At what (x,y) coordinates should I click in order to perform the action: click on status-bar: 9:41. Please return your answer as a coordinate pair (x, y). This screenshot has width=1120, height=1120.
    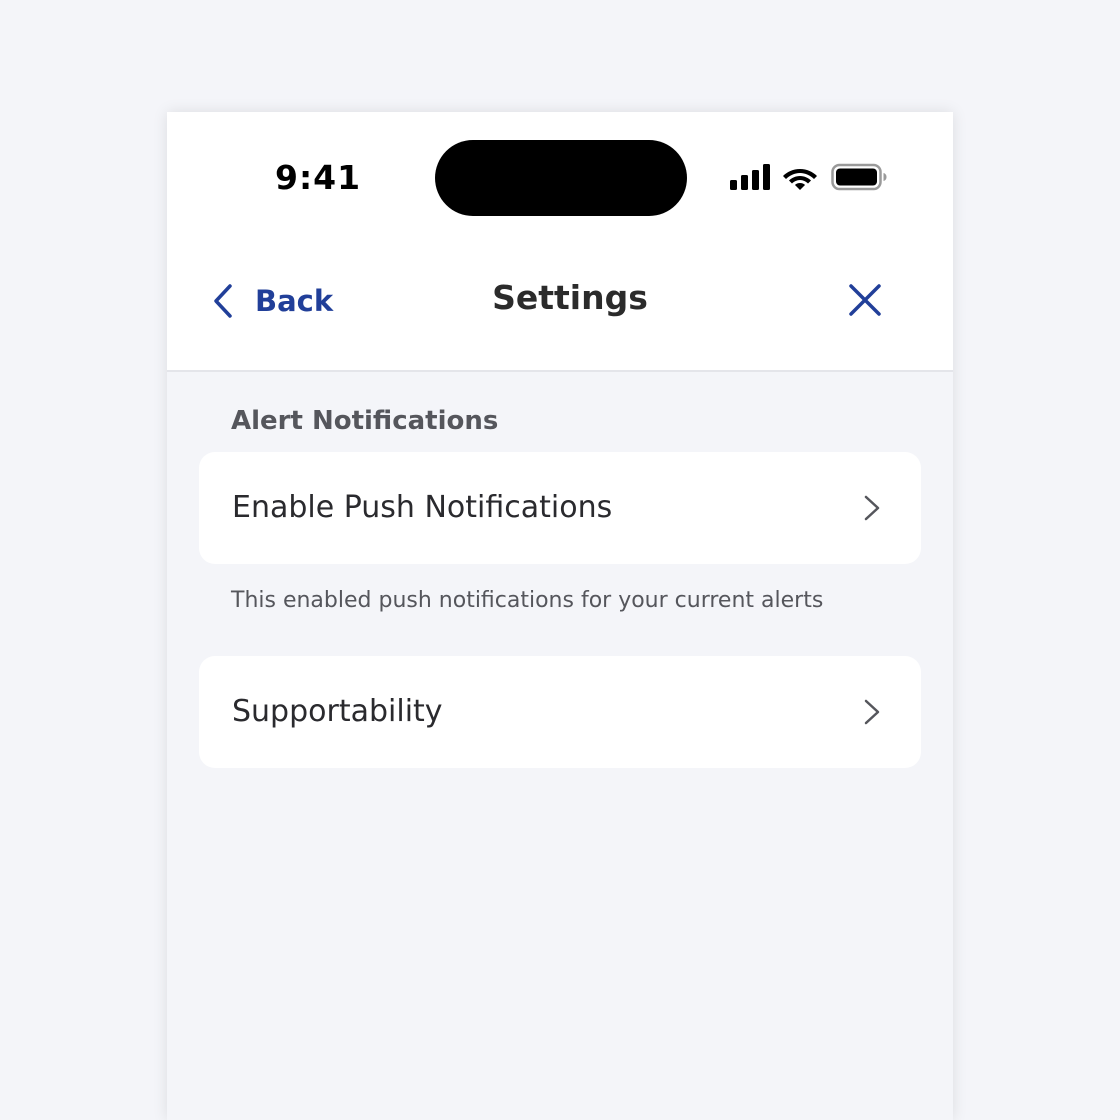
    Looking at the image, I should click on (560, 177).